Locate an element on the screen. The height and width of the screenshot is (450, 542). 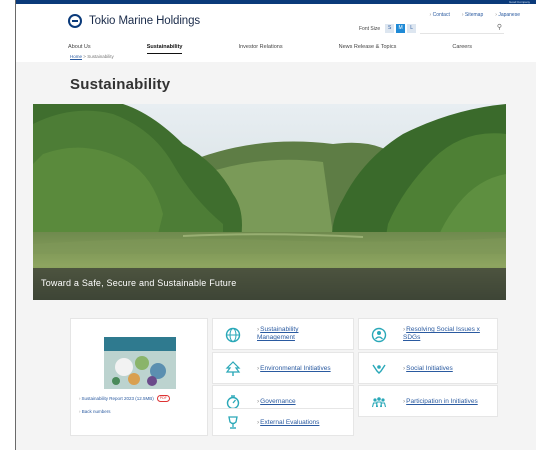
report-link-text: Sustainability Report 2023 (12.5MB) is located at coordinates (117, 398).